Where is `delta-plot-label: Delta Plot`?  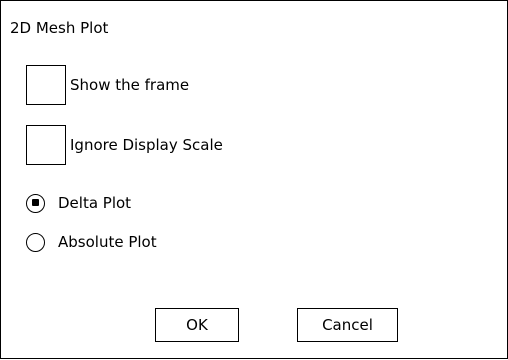 delta-plot-label: Delta Plot is located at coordinates (94, 203).